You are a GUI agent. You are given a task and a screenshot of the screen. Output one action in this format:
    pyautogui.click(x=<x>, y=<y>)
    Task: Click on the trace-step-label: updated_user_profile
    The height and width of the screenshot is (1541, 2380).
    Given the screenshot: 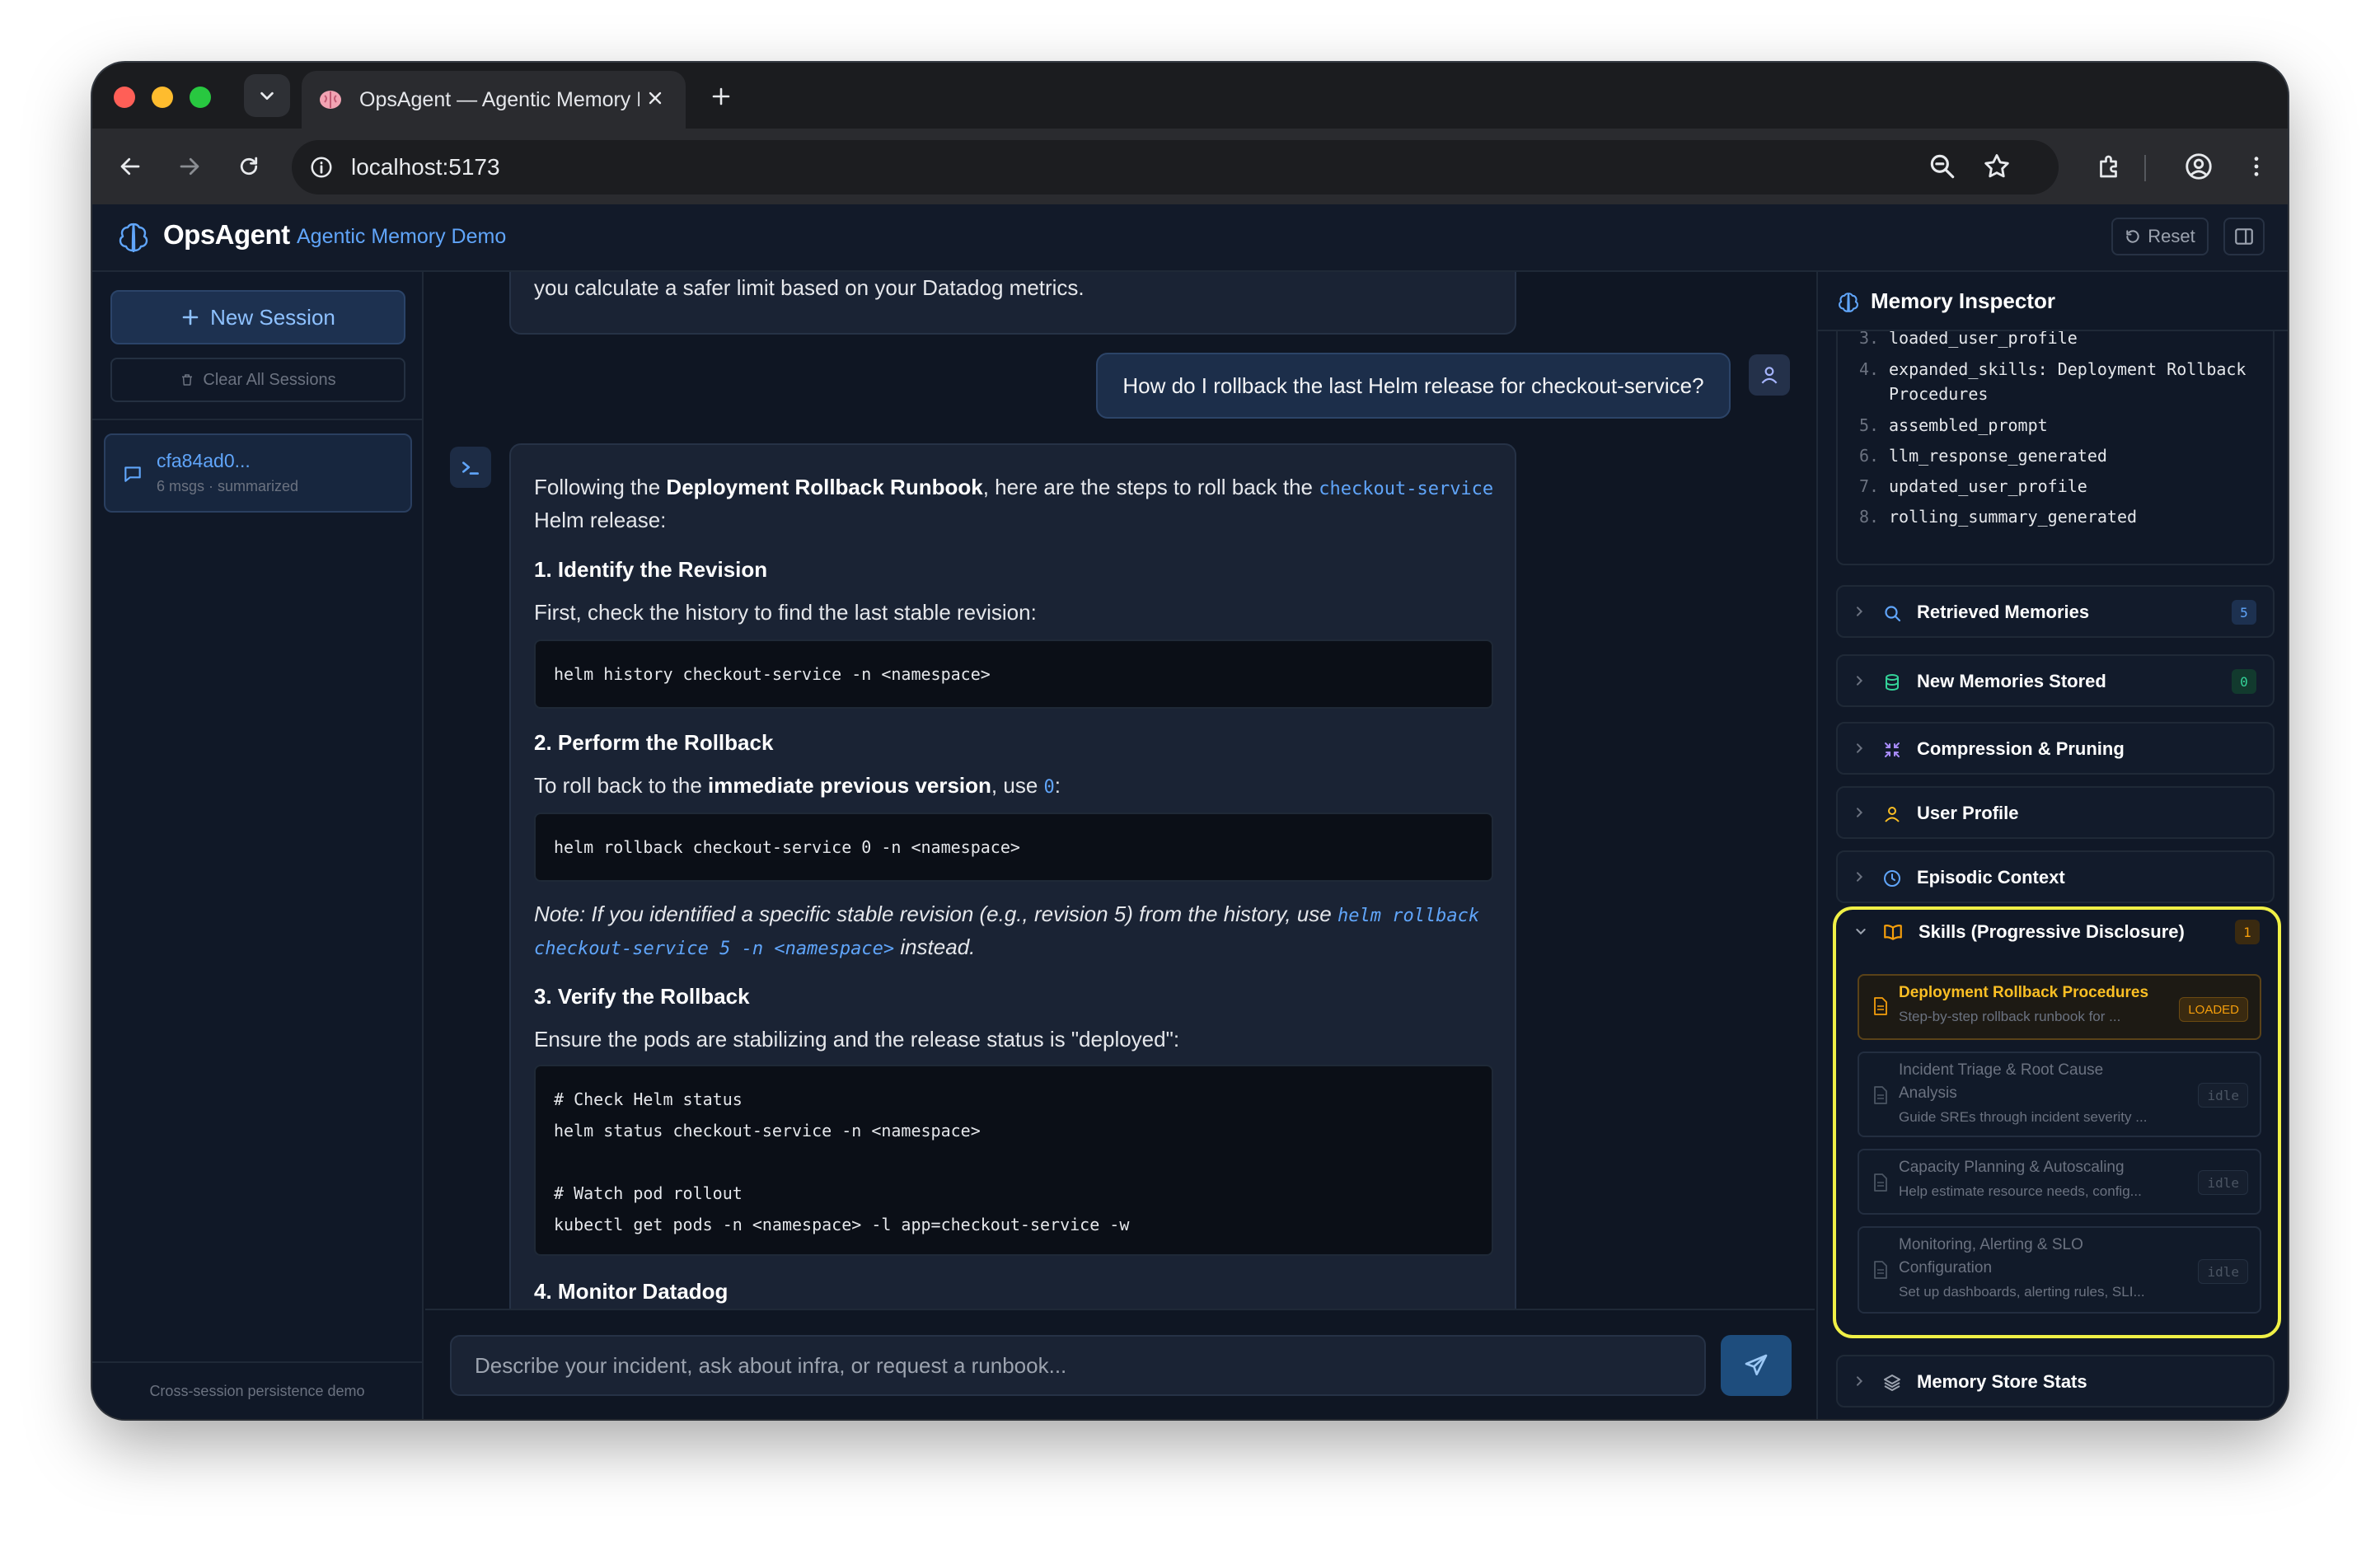 What is the action you would take?
    pyautogui.click(x=1988, y=486)
    